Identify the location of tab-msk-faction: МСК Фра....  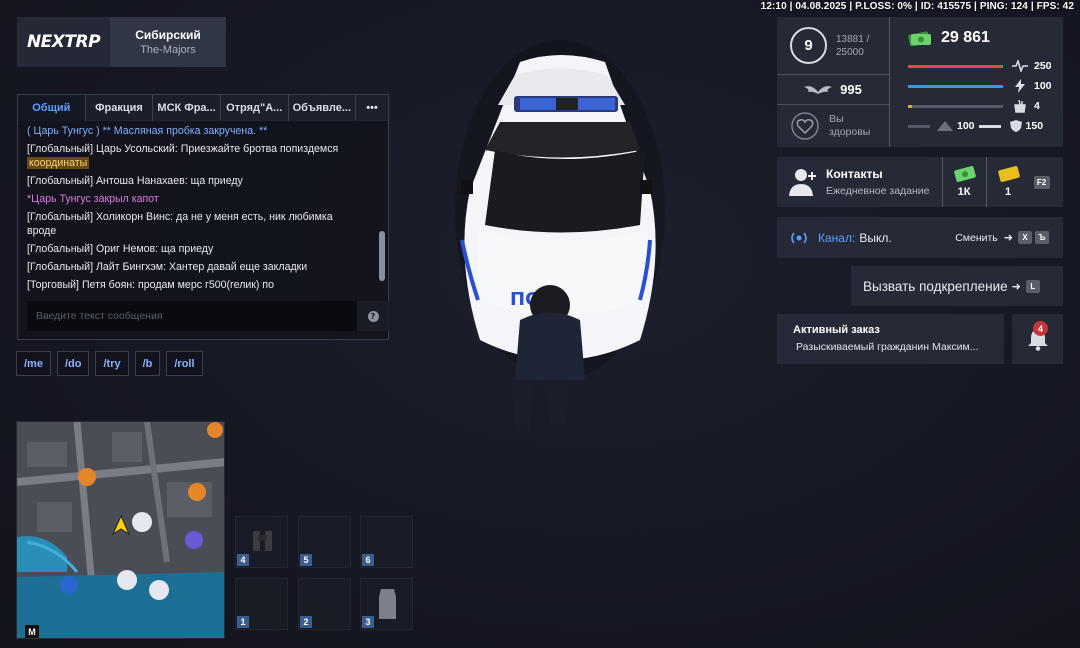
(187, 108).